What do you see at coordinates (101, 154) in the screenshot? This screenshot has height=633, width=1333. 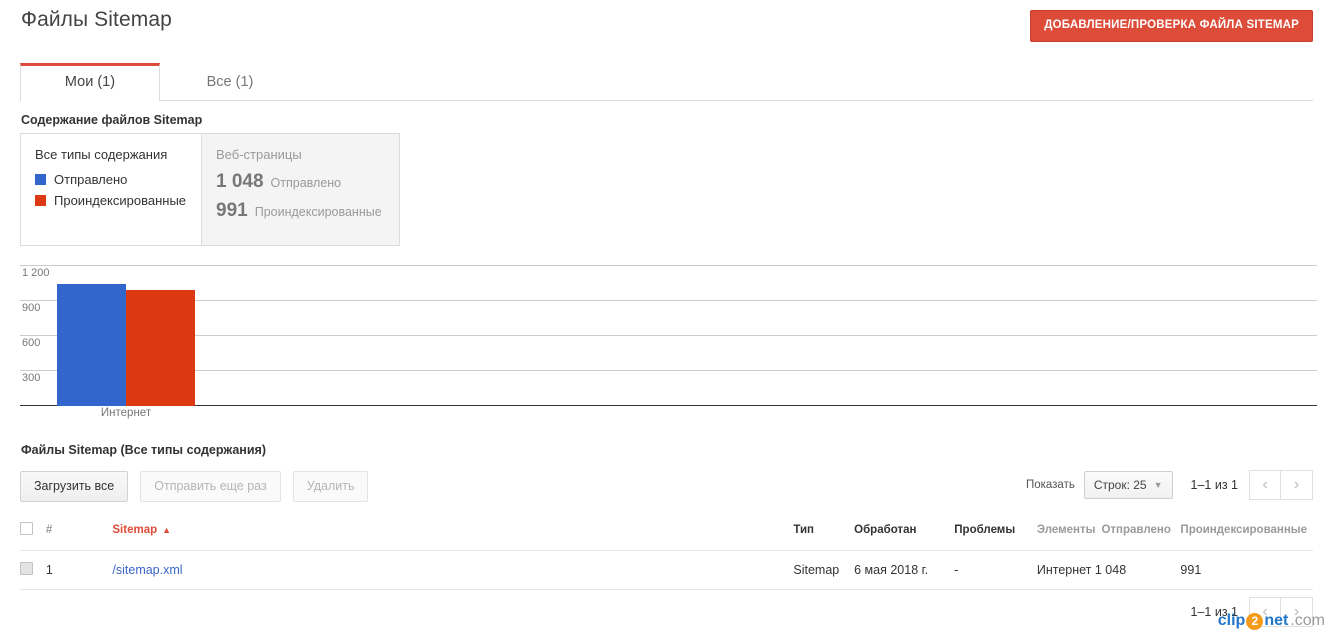 I see `card-title: Все типы содержания` at bounding box center [101, 154].